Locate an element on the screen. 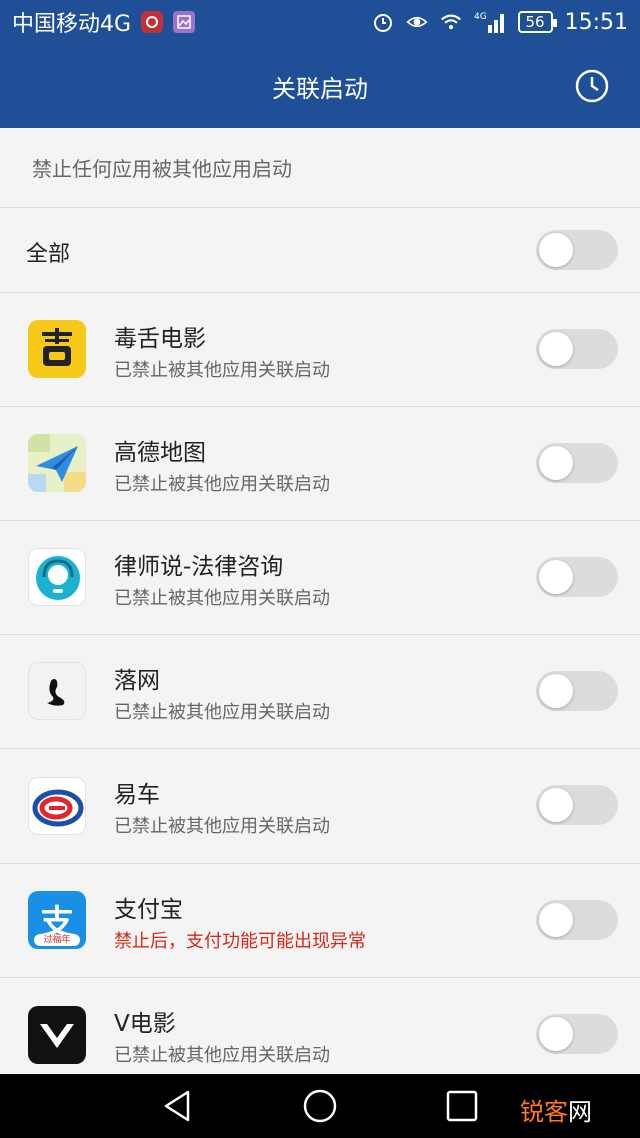  clock-icon is located at coordinates (592, 86).